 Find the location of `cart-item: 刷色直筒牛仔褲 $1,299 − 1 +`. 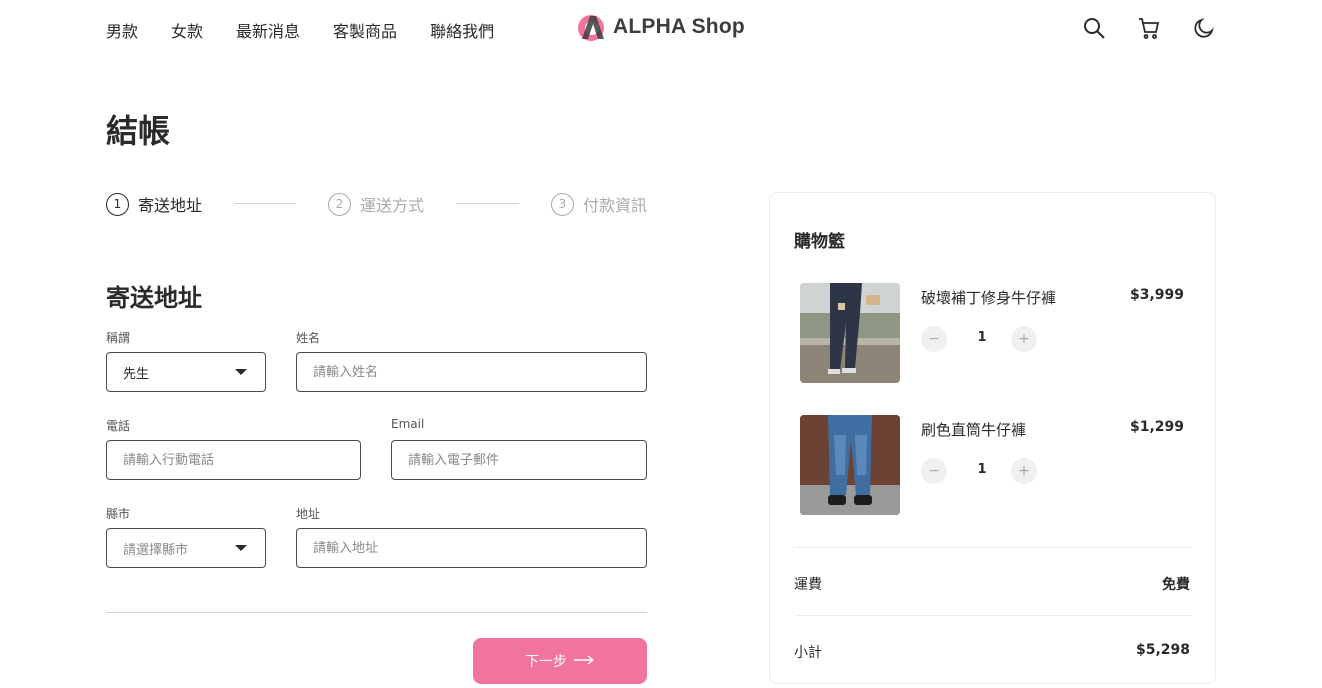

cart-item: 刷色直筒牛仔褲 $1,299 − 1 + is located at coordinates (995, 465).